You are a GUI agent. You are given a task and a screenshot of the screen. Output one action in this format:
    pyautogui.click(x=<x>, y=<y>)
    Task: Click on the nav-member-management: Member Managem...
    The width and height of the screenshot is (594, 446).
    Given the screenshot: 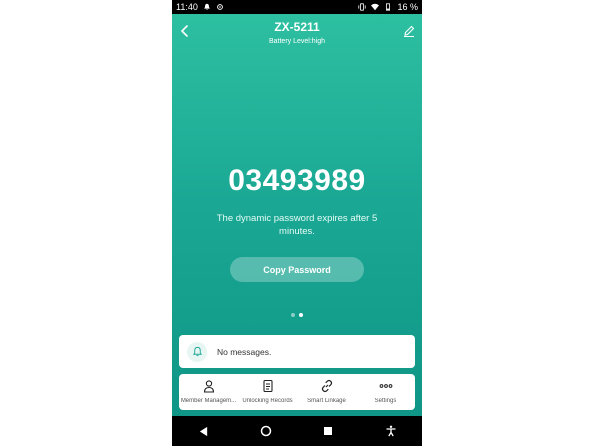 What is the action you would take?
    pyautogui.click(x=208, y=392)
    